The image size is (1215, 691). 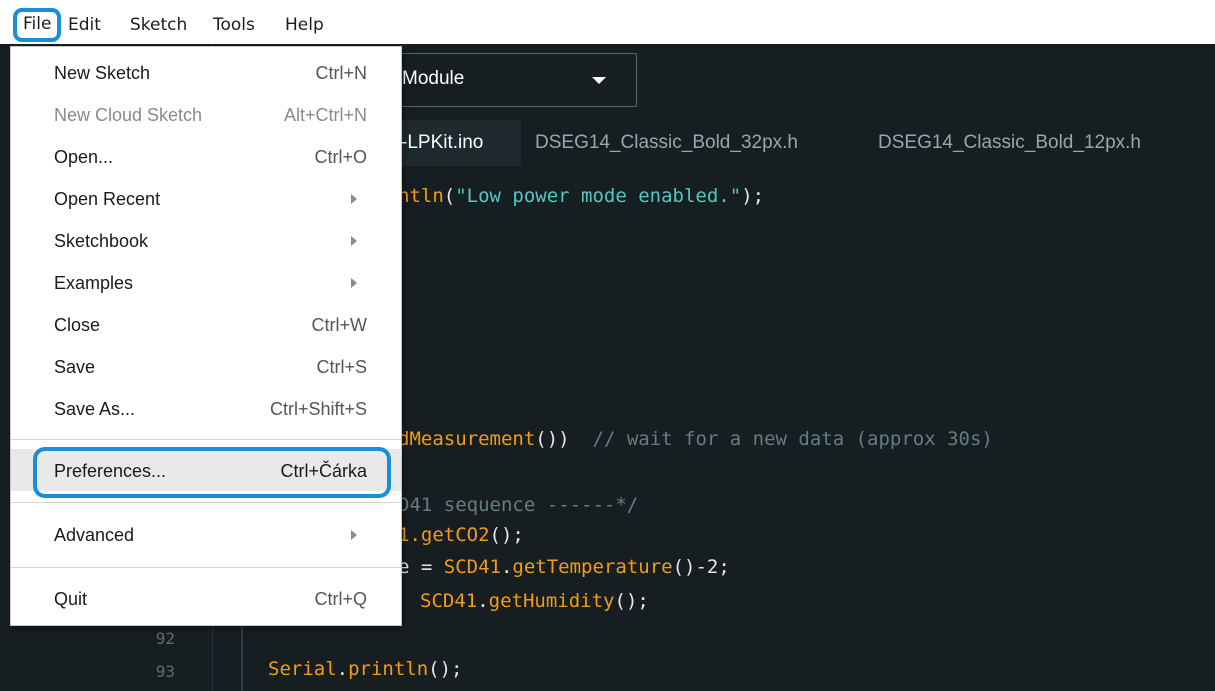 What do you see at coordinates (206, 470) in the screenshot?
I see `menu-item-preferences: Preferences... Ctrl+Čárka` at bounding box center [206, 470].